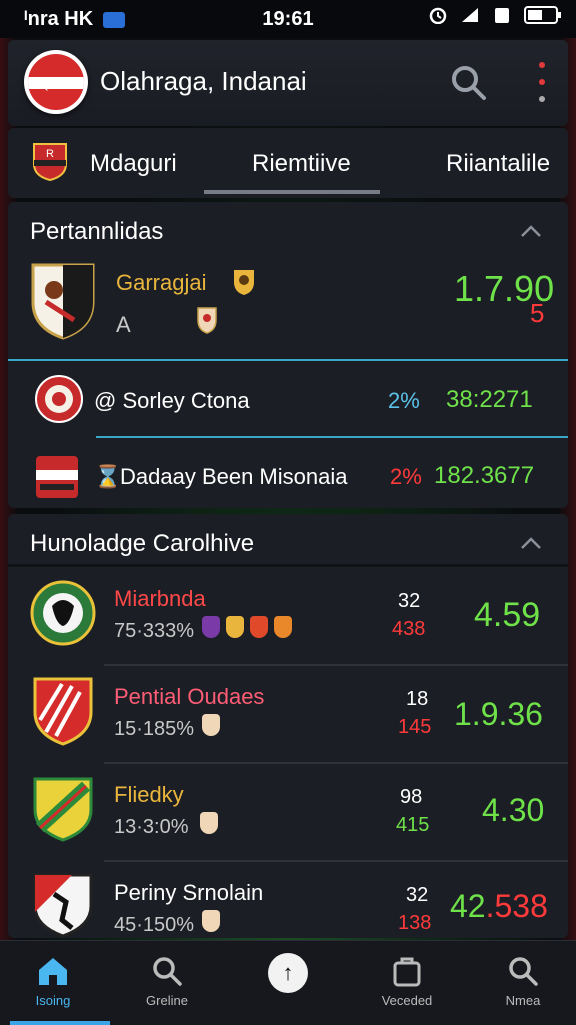 Image resolution: width=576 pixels, height=1025 pixels. Describe the element at coordinates (108, 476) in the screenshot. I see `hourglass-icon: ⌛` at that location.